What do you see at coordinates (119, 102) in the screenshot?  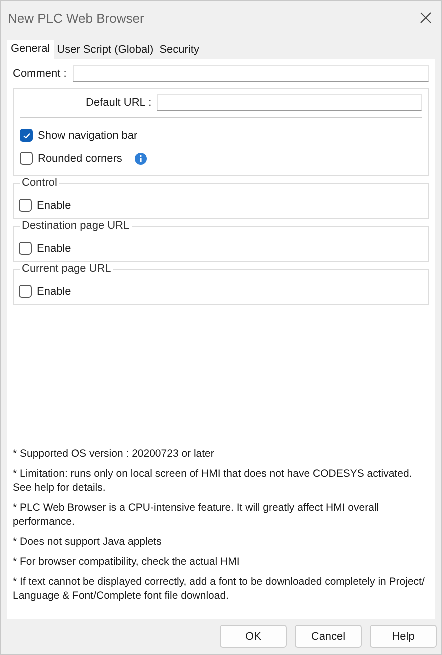 I see `field-label: Default URL :` at bounding box center [119, 102].